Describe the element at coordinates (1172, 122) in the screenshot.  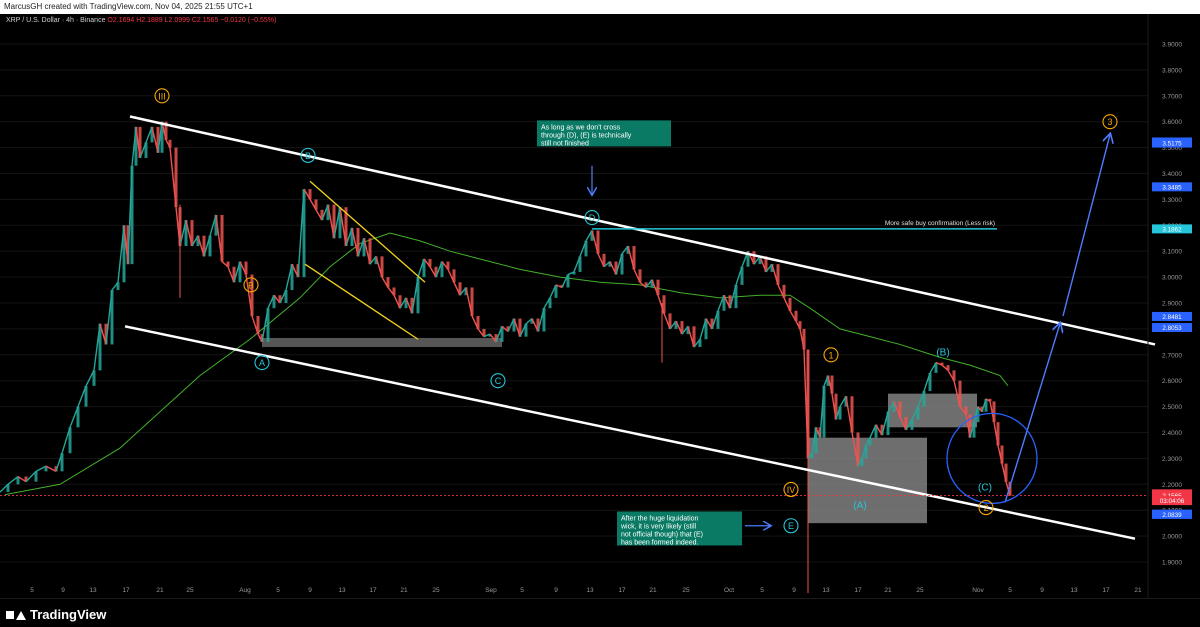
I see `y-tick-label: 3.6000` at that location.